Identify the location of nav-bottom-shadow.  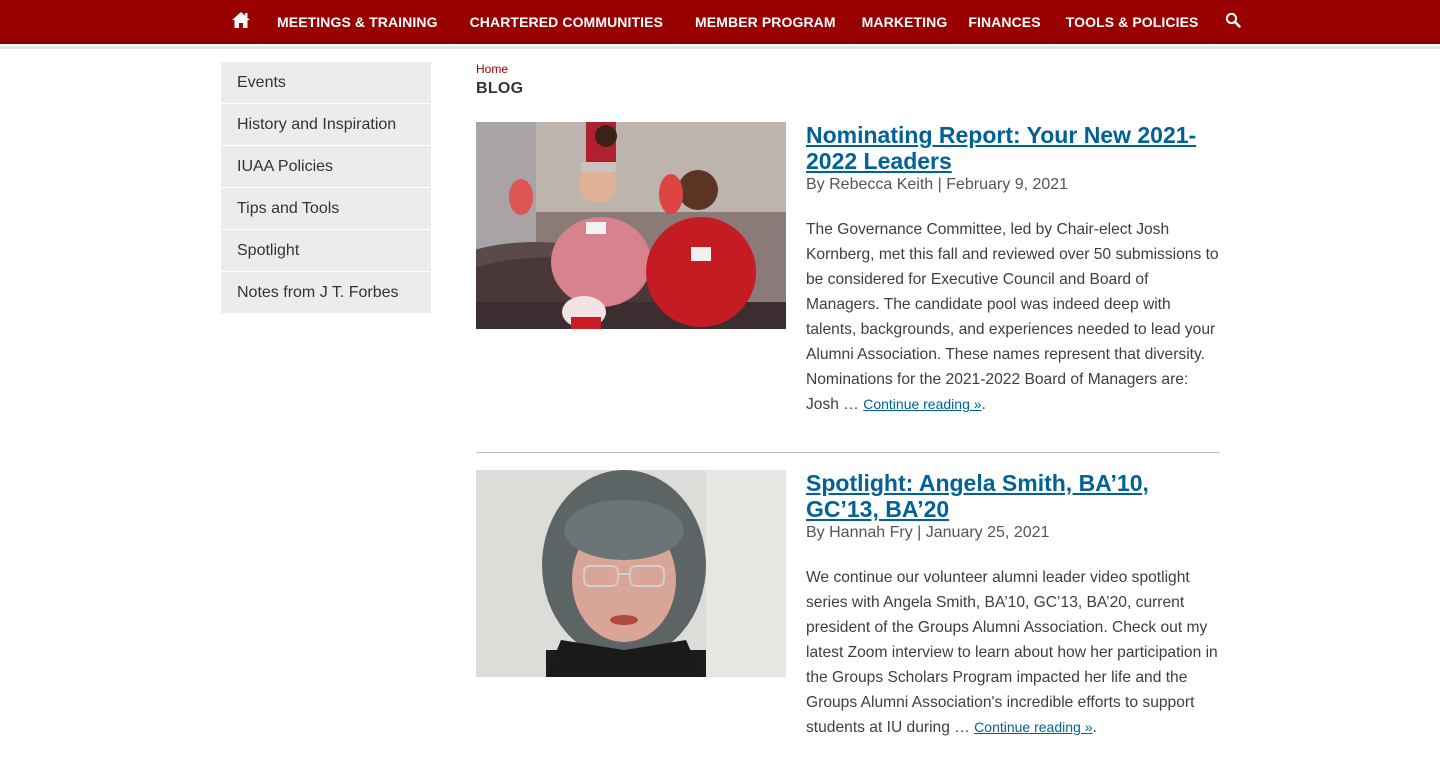
(720, 47).